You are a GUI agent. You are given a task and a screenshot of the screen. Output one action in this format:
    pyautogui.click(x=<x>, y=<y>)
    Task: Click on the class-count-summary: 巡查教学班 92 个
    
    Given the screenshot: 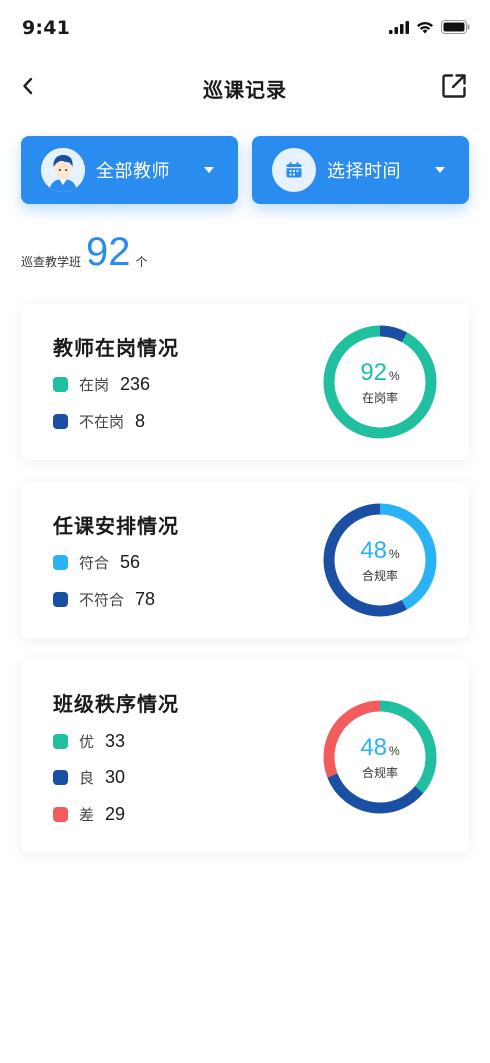 What is the action you would take?
    pyautogui.click(x=84, y=252)
    